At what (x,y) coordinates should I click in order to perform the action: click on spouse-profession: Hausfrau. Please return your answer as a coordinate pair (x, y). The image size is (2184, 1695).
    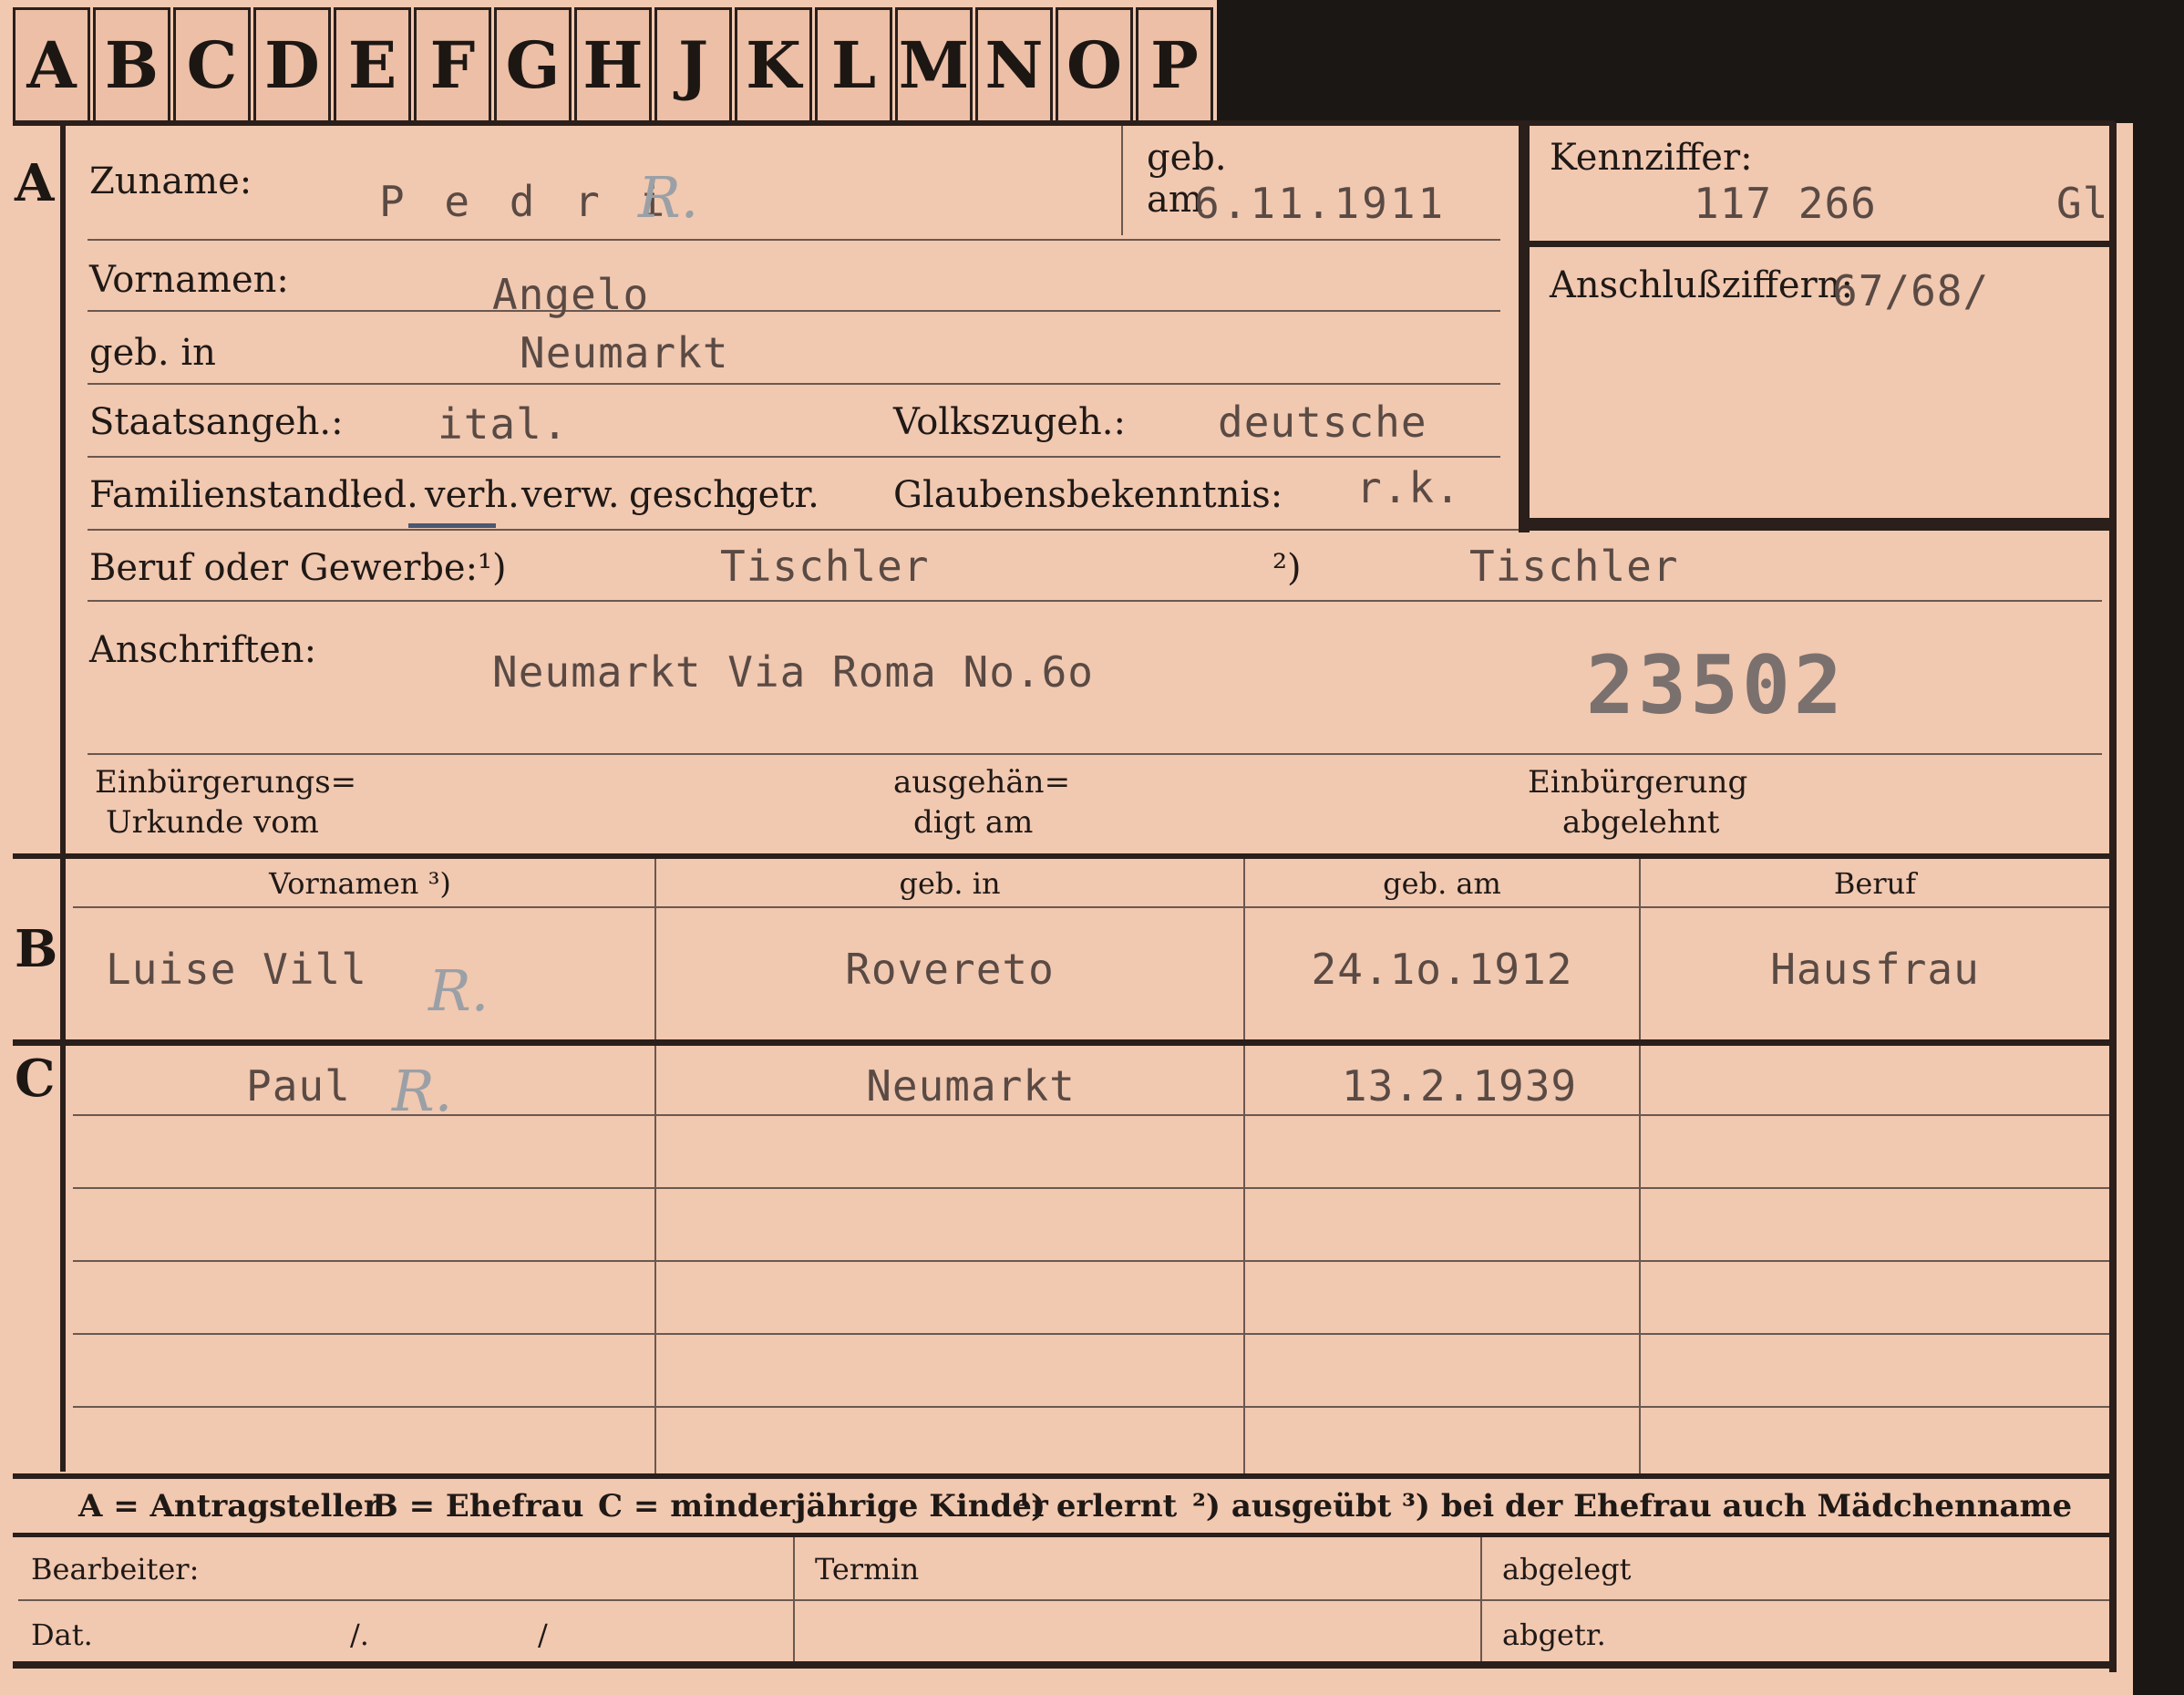
    Looking at the image, I should click on (1875, 969).